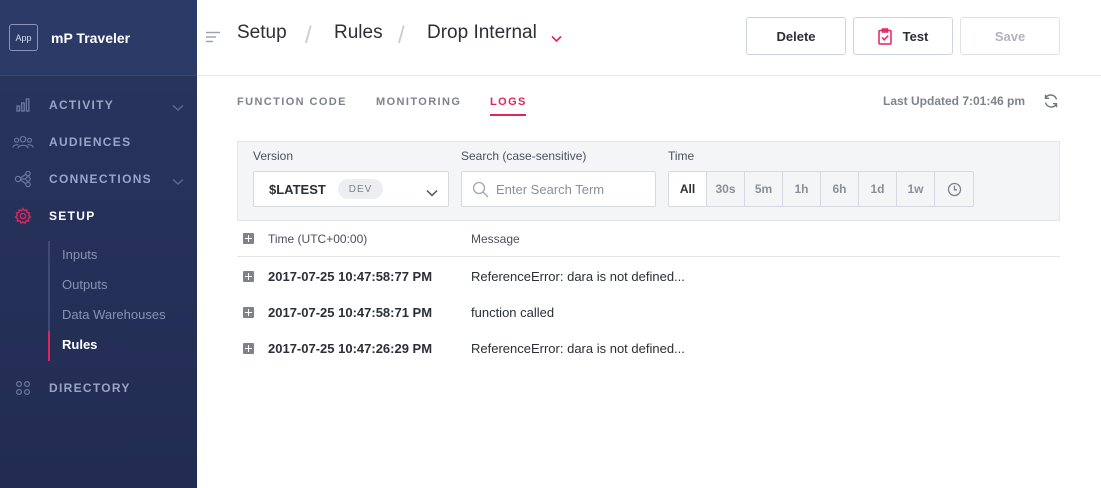 The image size is (1101, 488). Describe the element at coordinates (262, 33) in the screenshot. I see `breadcrumb-setup: Setup` at that location.